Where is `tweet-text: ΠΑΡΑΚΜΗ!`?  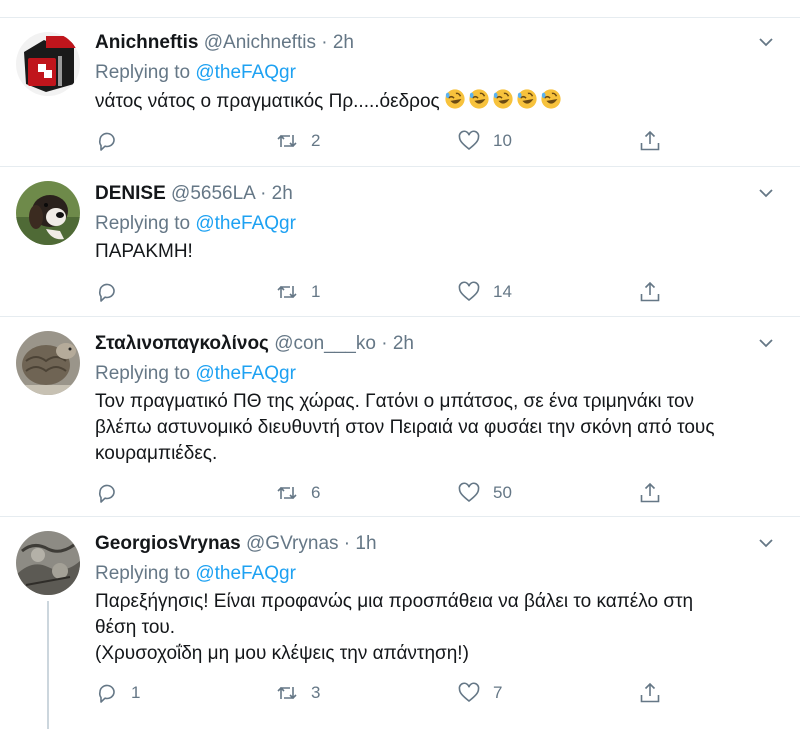 tweet-text: ΠΑΡΑΚΜΗ! is located at coordinates (432, 252).